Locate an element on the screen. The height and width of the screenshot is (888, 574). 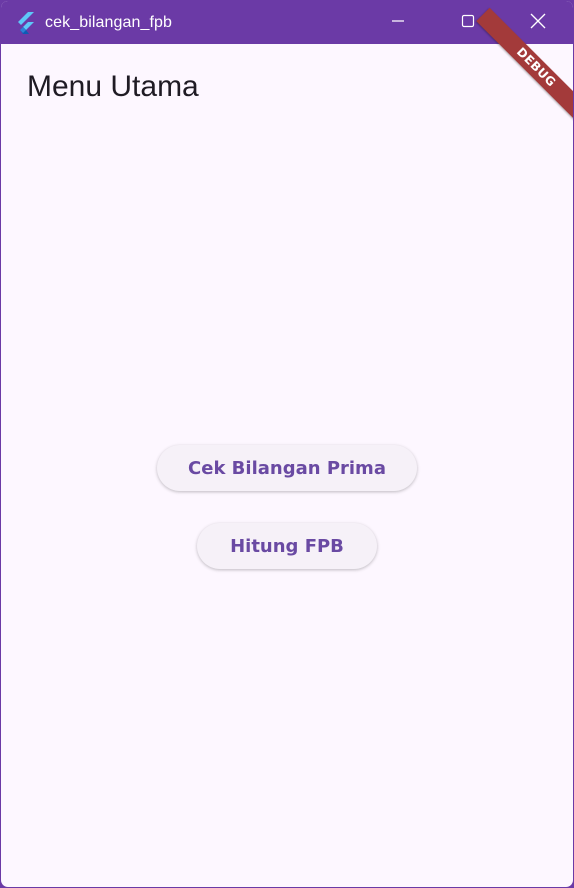
minimize-icon is located at coordinates (398, 22).